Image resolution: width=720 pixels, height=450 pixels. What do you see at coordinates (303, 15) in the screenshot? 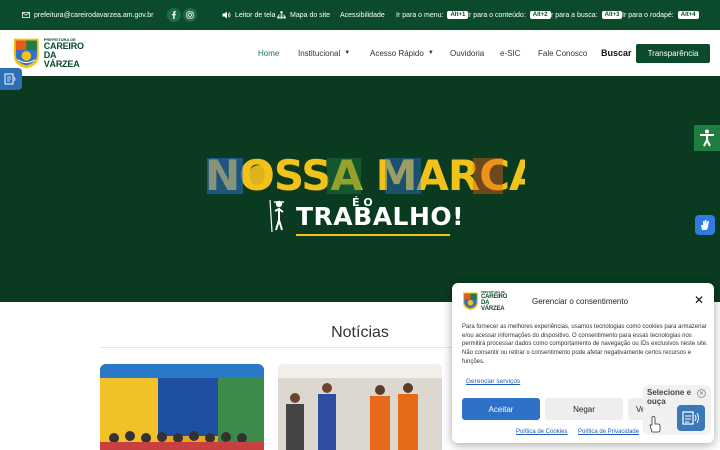
I see `sitemap-link: Mapa do site` at bounding box center [303, 15].